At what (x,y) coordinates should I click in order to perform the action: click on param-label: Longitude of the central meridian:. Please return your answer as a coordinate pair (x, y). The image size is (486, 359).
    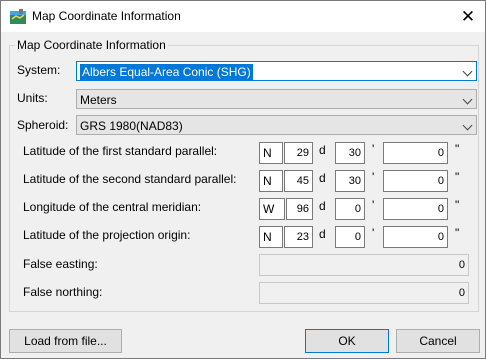
    Looking at the image, I should click on (112, 207).